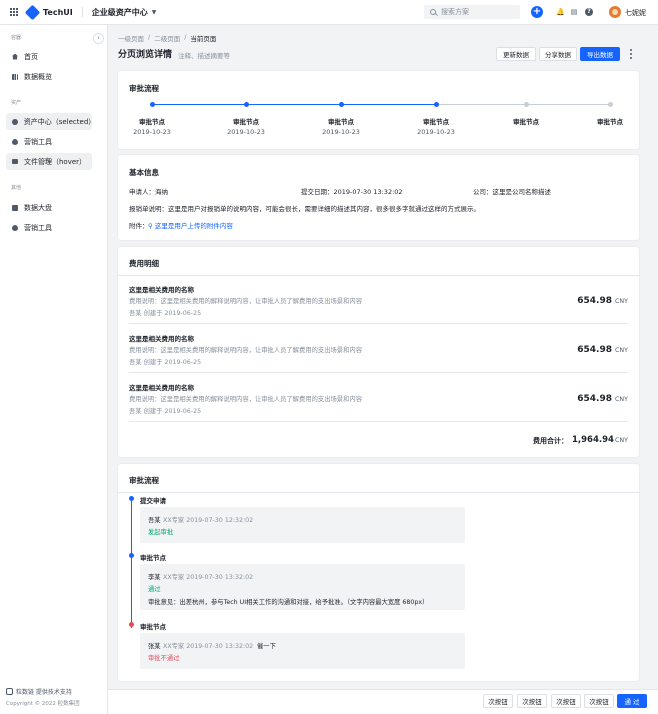 This screenshot has width=658, height=714. Describe the element at coordinates (120, 12) in the screenshot. I see `app-switcher: 企业级资产中心` at that location.